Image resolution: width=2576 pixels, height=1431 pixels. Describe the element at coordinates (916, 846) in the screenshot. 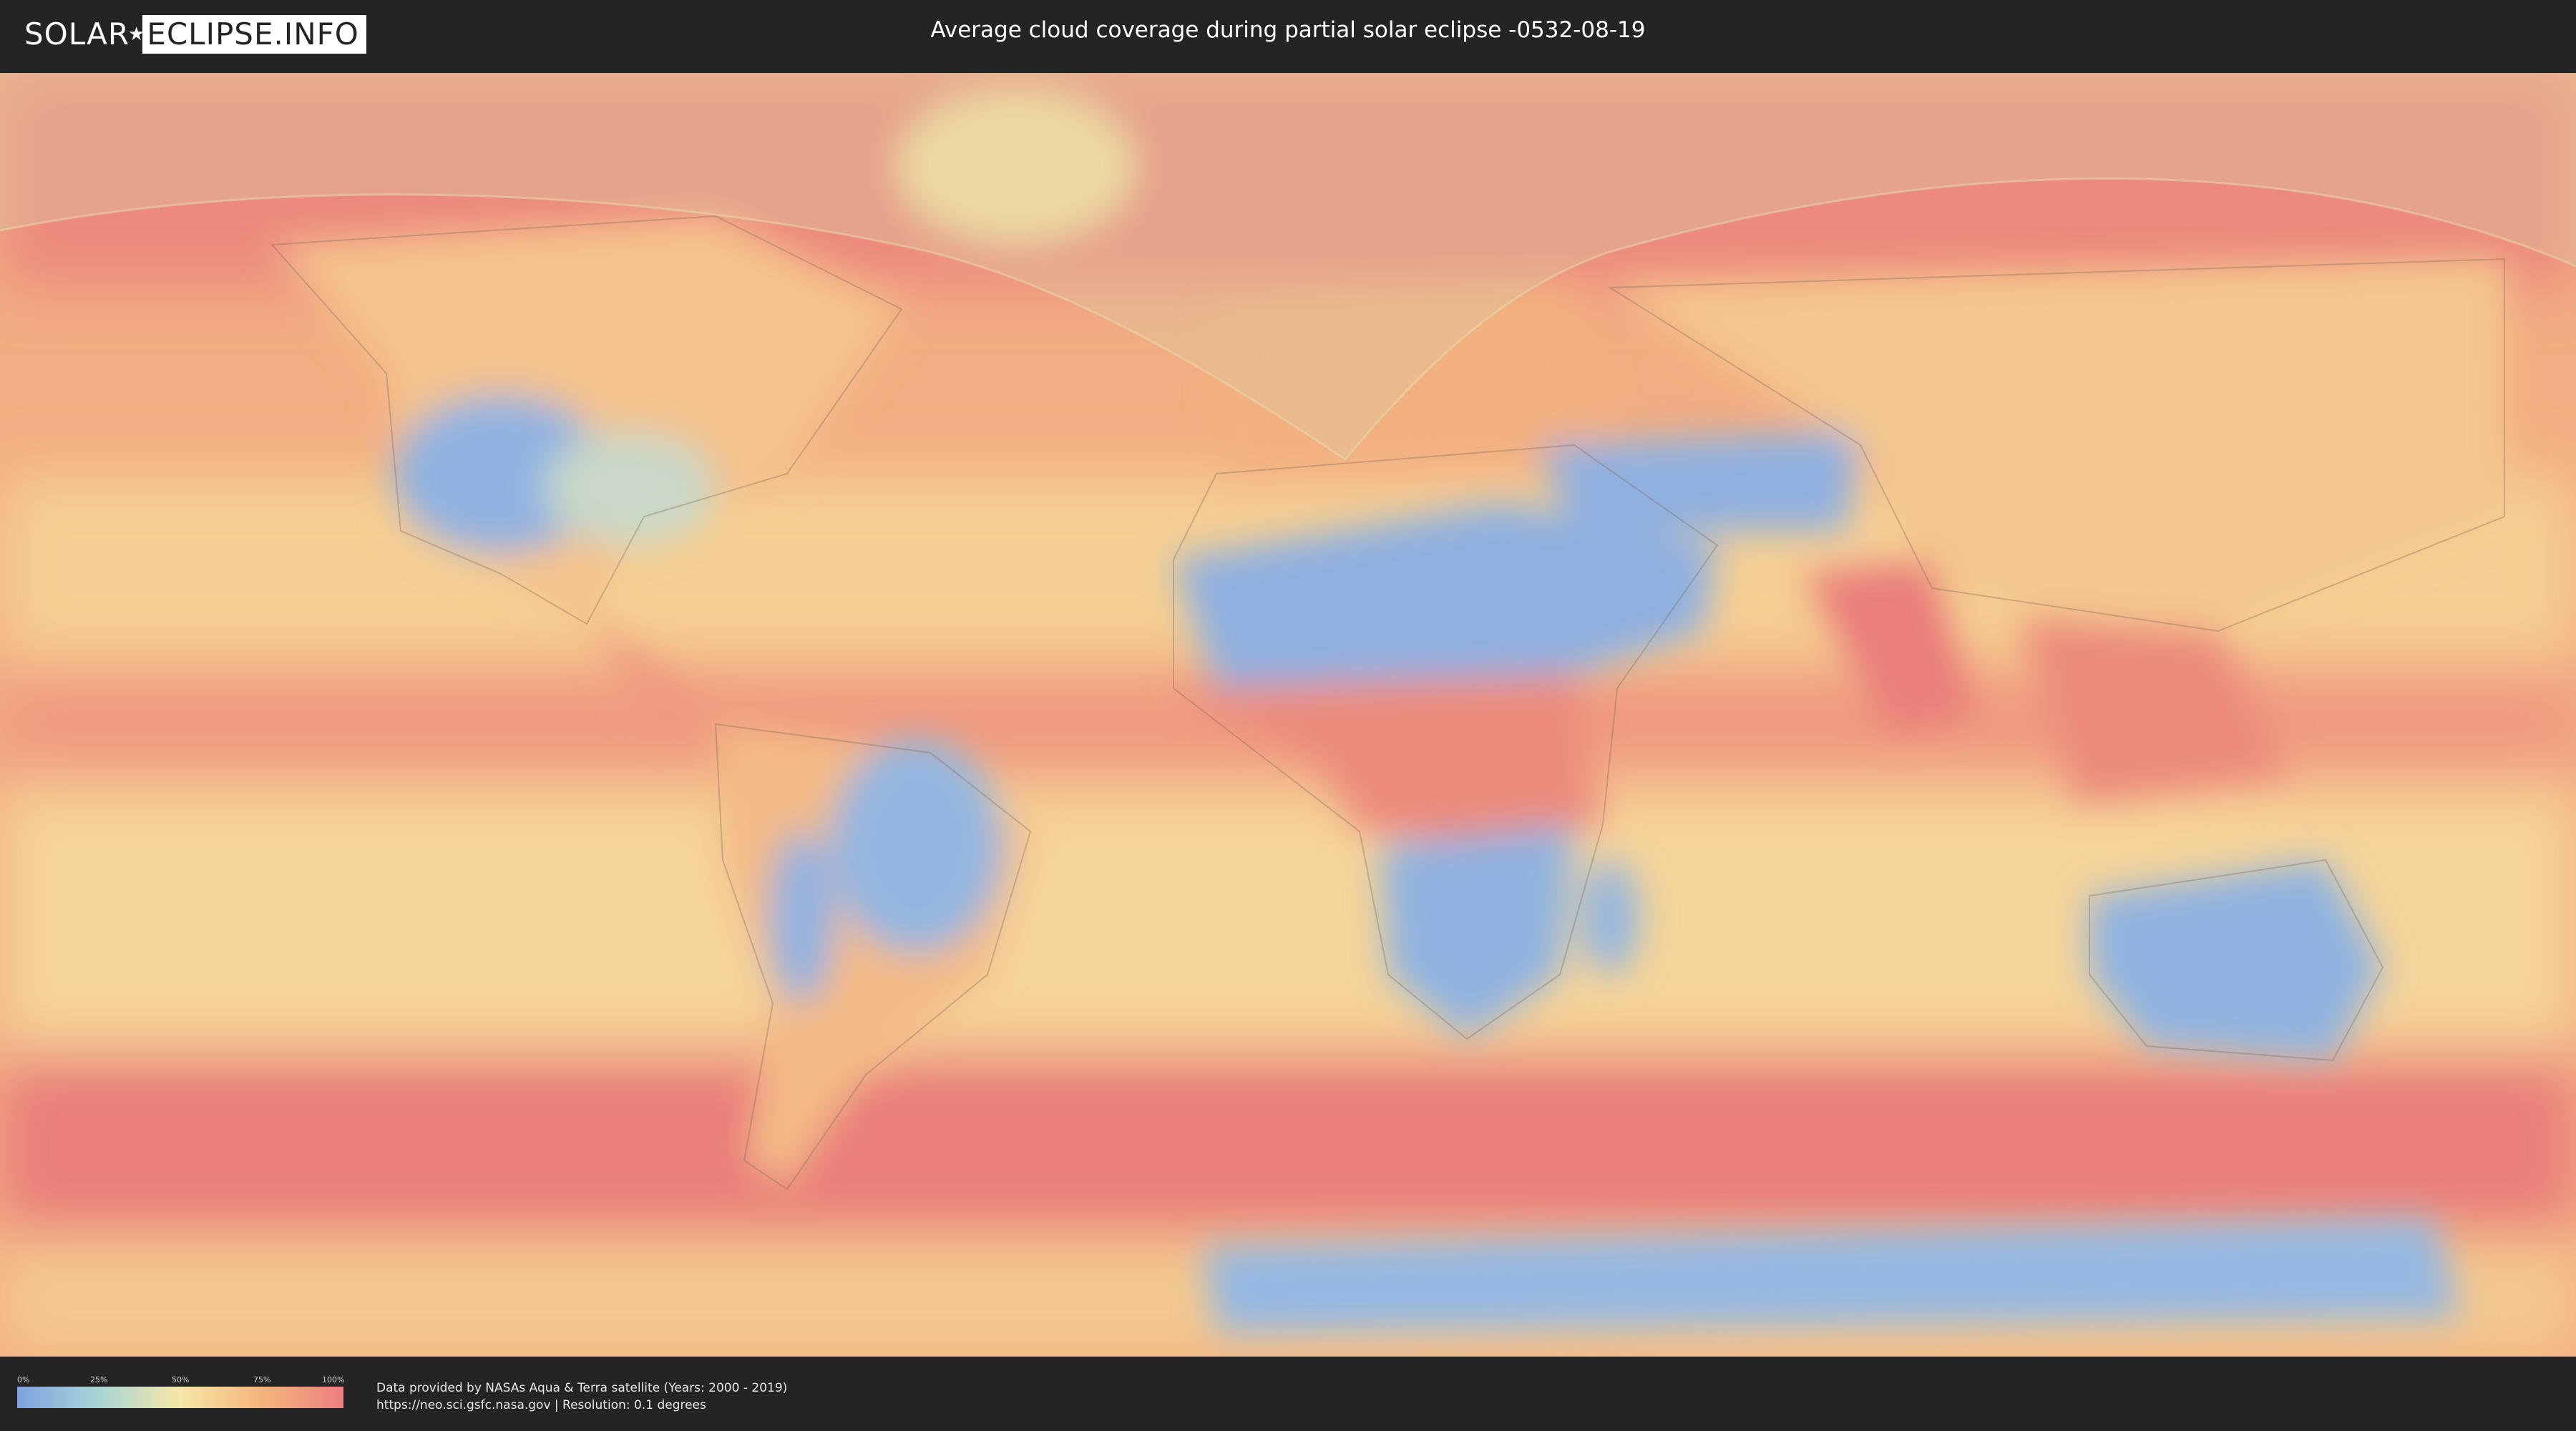

I see `brazil-clear` at that location.